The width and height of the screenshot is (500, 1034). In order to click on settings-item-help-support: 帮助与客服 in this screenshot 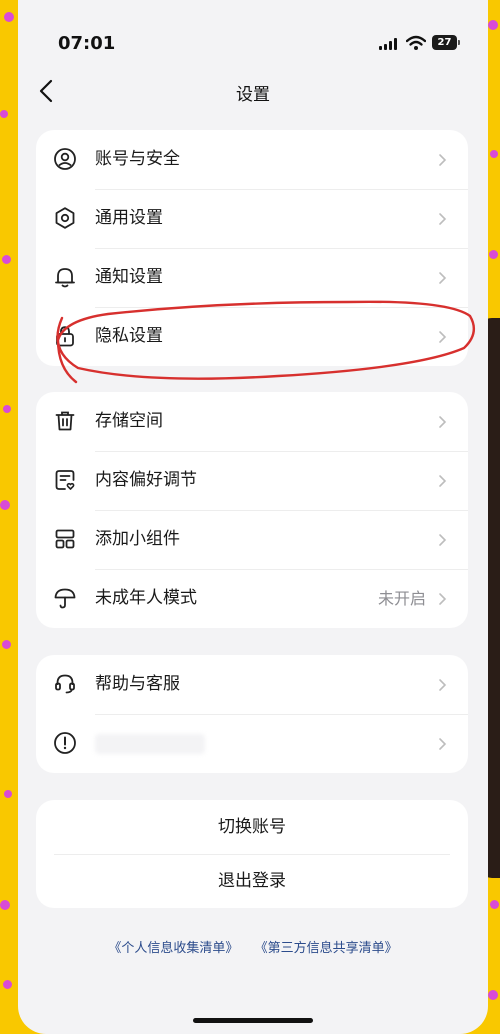, I will do `click(252, 684)`.